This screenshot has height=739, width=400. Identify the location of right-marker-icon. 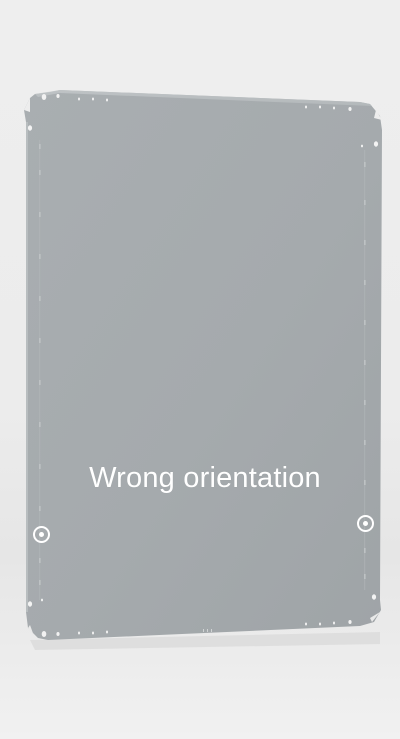
(365, 523).